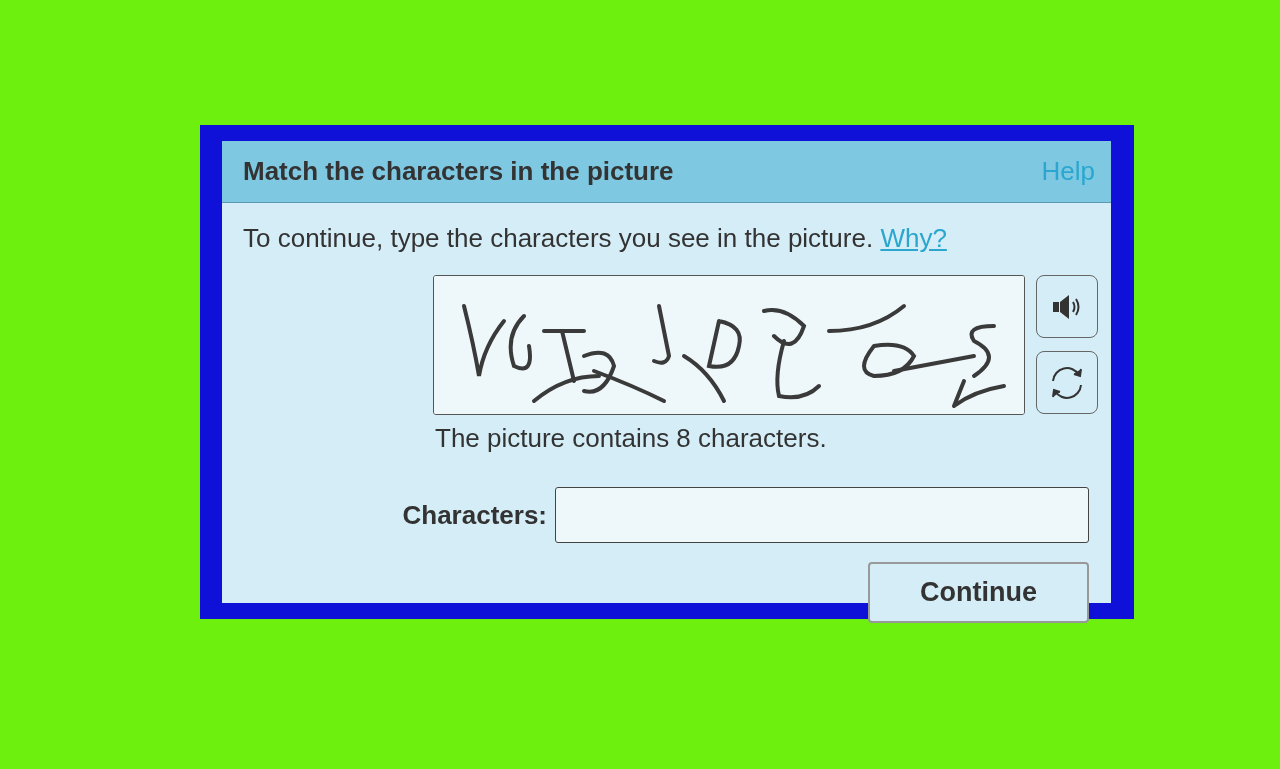 This screenshot has height=769, width=1280. I want to click on field-label: Characters:, so click(474, 515).